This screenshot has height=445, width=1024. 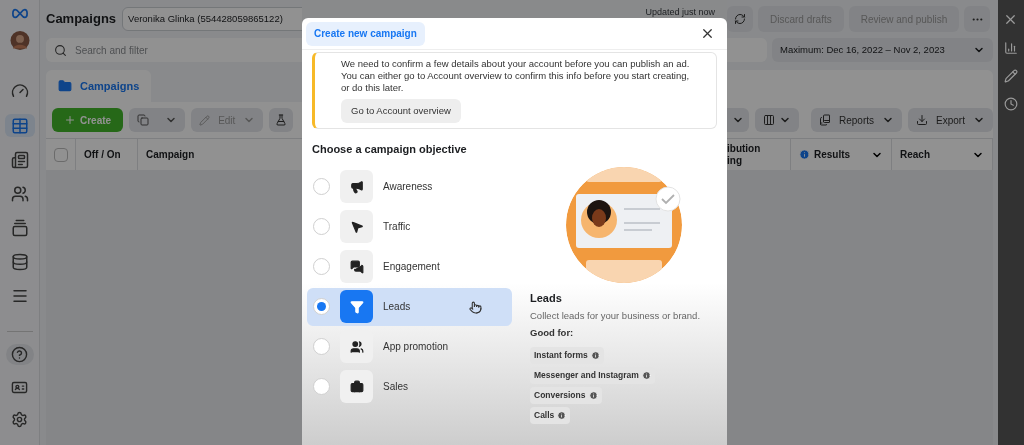 I want to click on document-icon, so click(x=19, y=159).